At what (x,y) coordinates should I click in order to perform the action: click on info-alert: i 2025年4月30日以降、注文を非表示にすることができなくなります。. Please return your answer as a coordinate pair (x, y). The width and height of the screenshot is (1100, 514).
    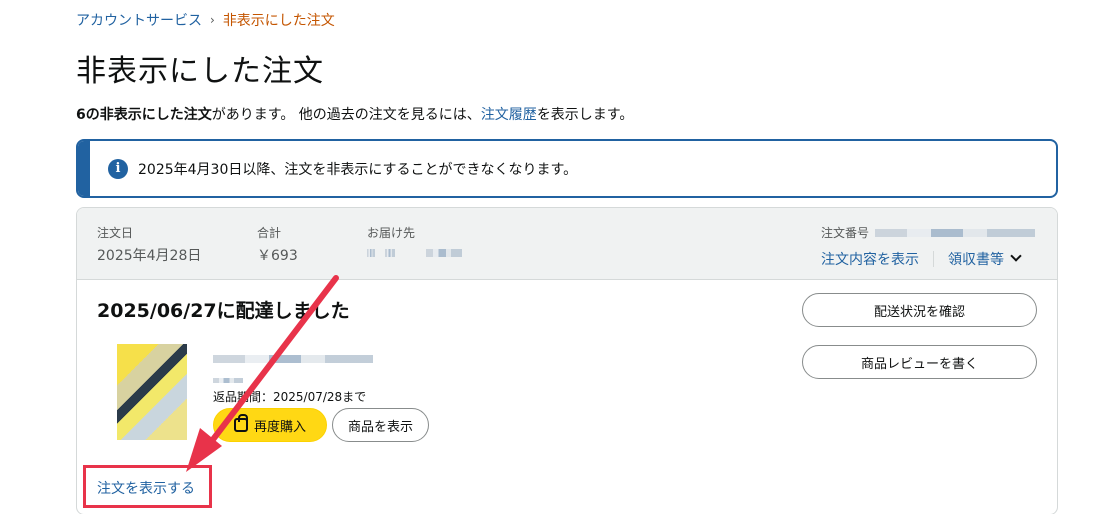
    Looking at the image, I should click on (567, 168).